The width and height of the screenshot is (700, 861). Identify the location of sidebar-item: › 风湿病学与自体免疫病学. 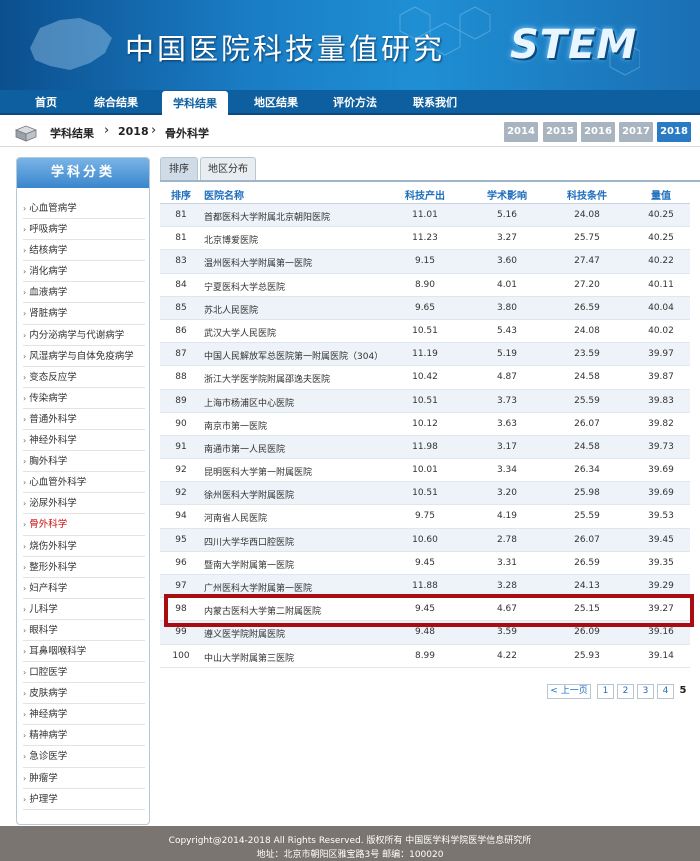
(84, 356).